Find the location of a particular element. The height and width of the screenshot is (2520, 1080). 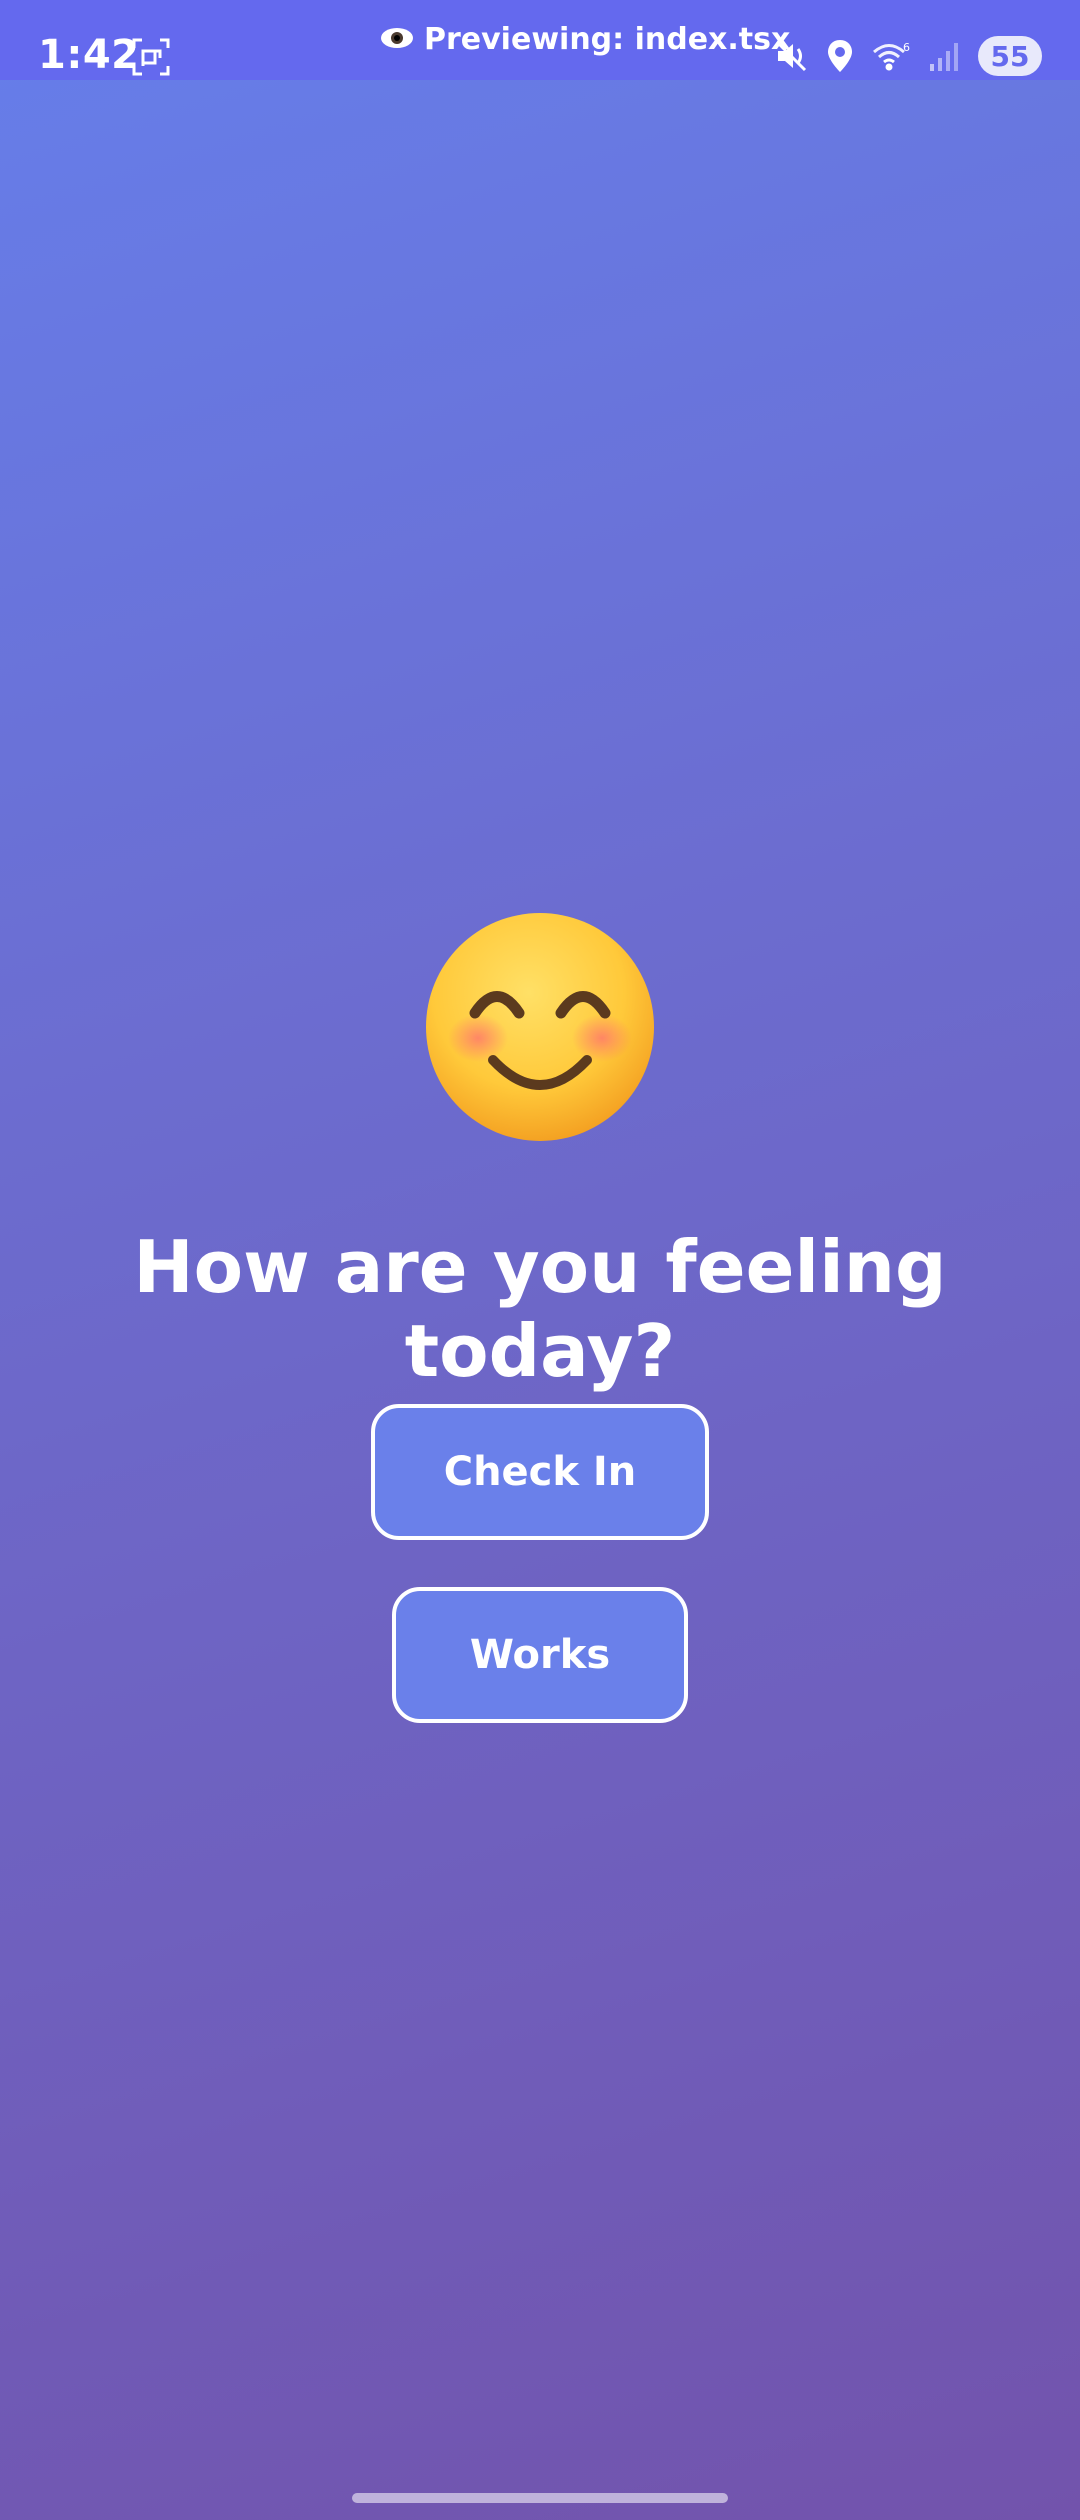

signal-icon is located at coordinates (944, 56).